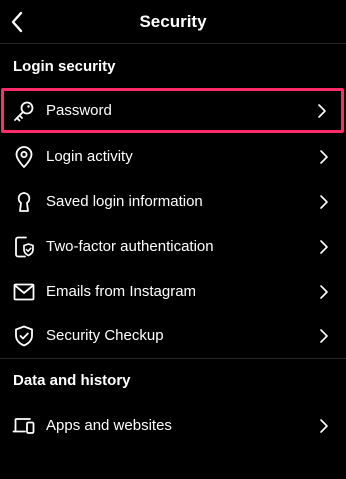 This screenshot has width=346, height=479. What do you see at coordinates (24, 336) in the screenshot?
I see `shield-check-icon` at bounding box center [24, 336].